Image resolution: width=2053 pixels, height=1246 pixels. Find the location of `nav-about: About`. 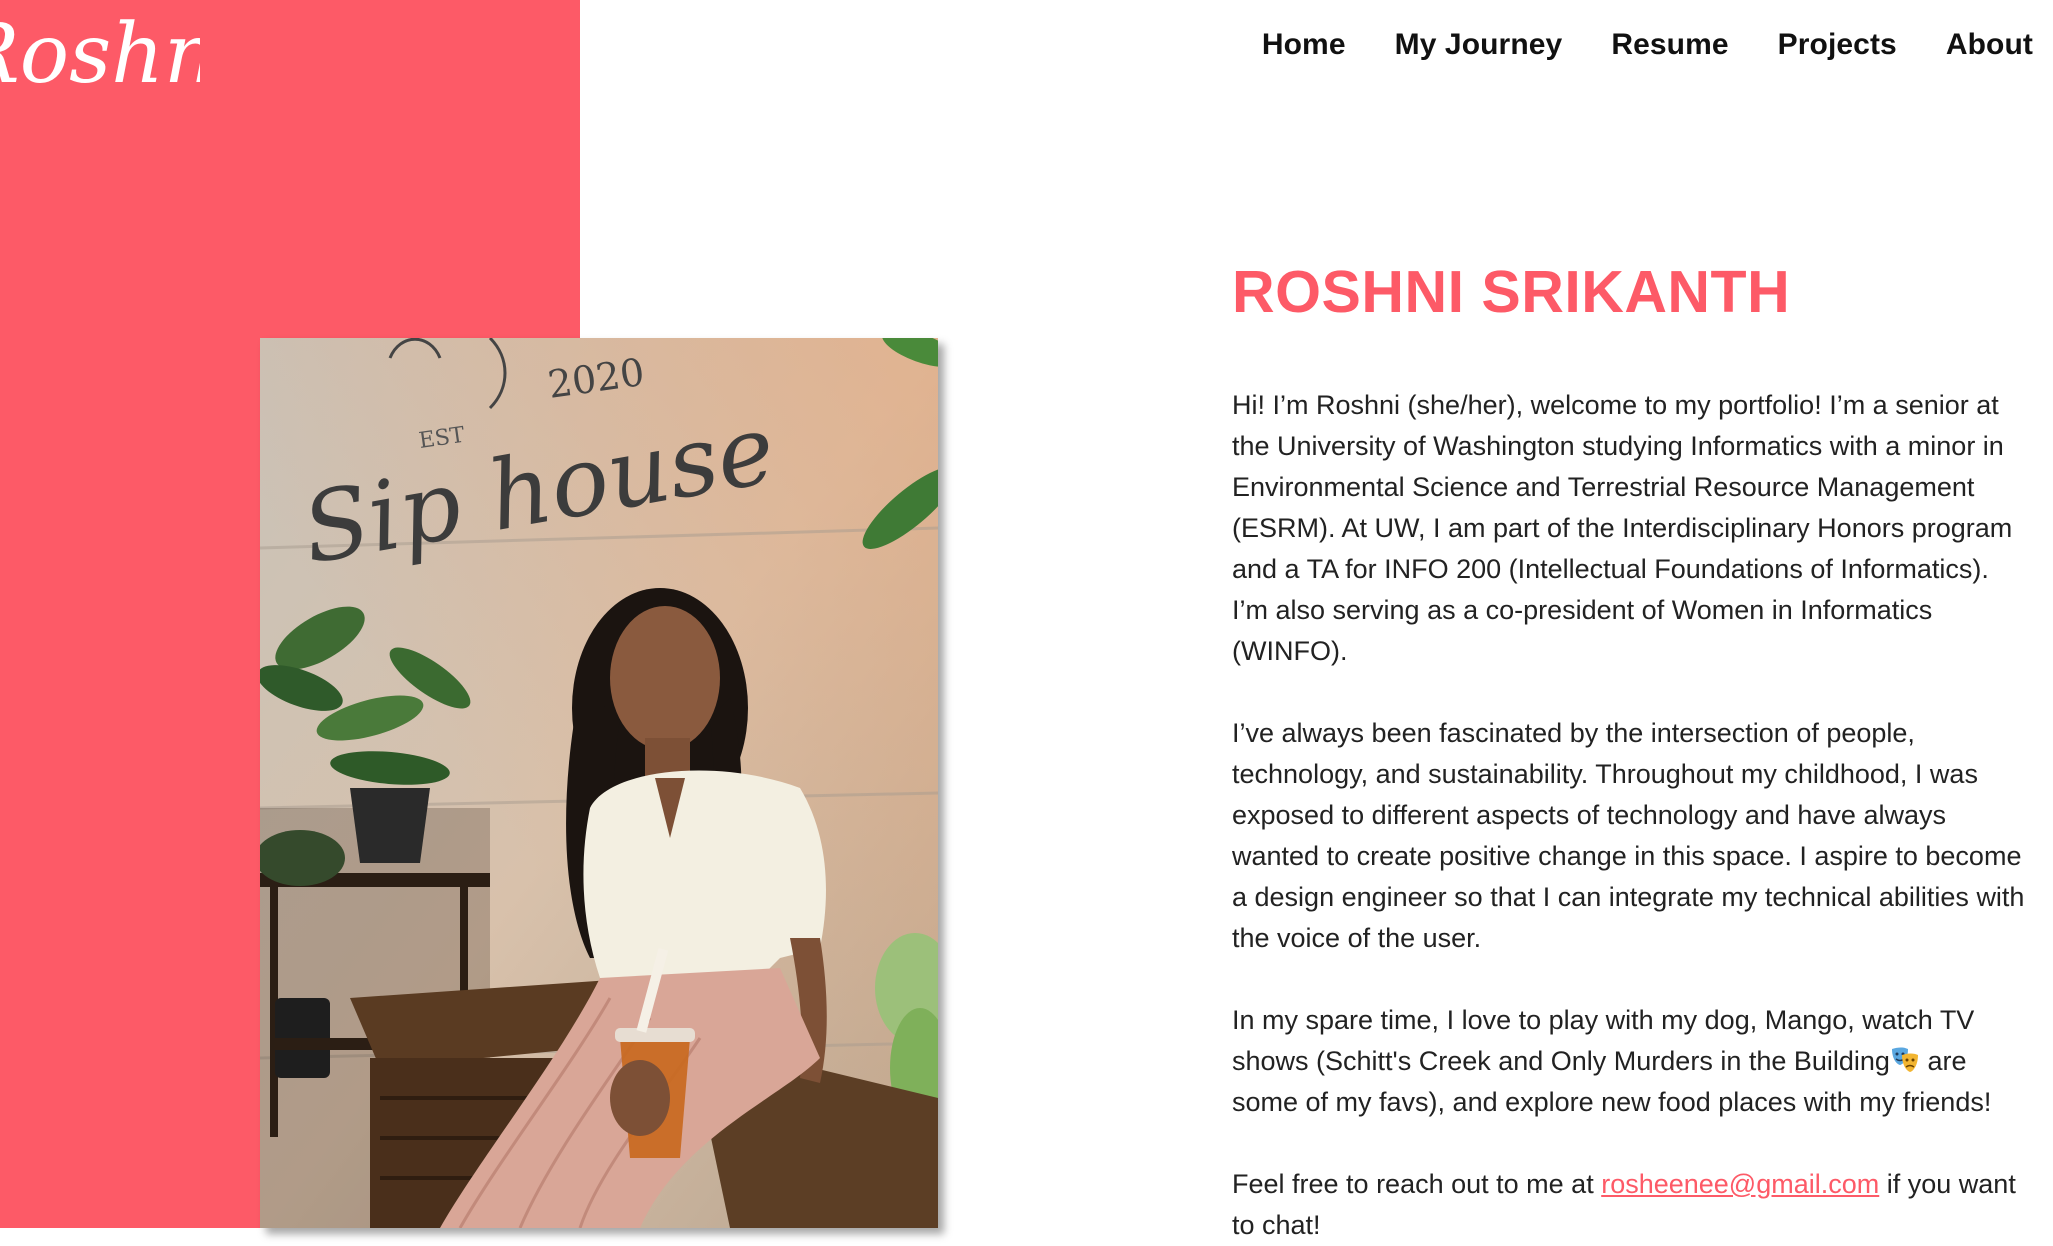

nav-about: About is located at coordinates (1989, 45).